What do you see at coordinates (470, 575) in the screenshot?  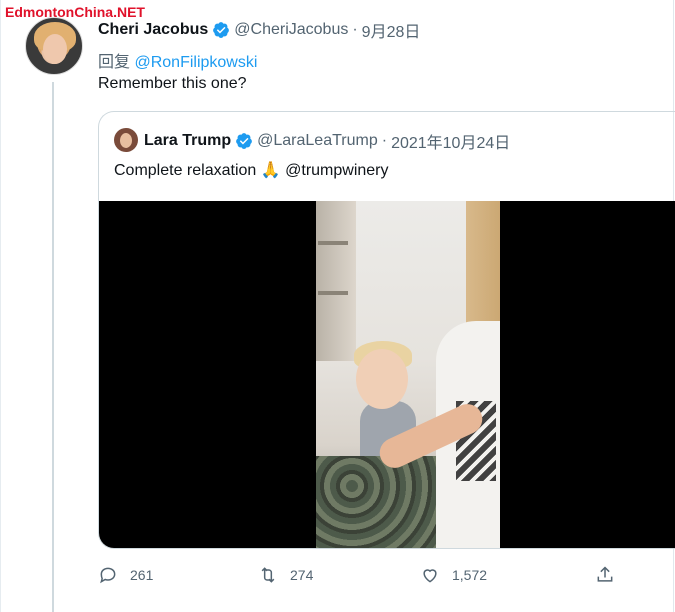 I see `like-count: 1,572` at bounding box center [470, 575].